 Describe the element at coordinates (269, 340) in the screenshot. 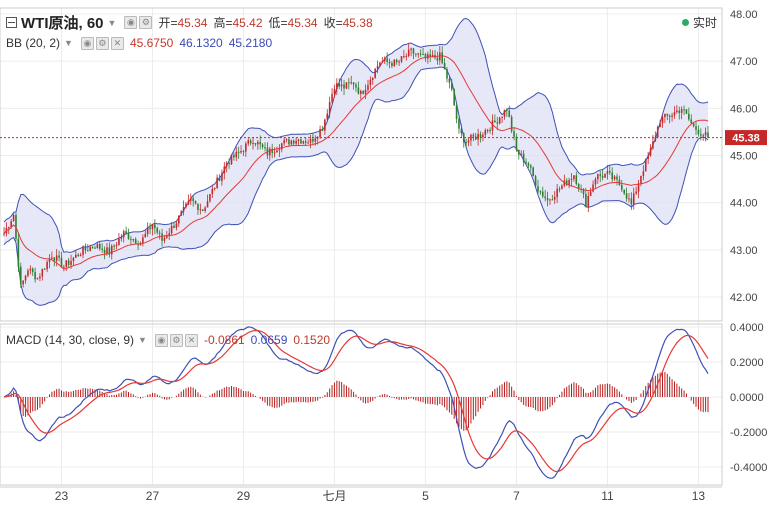

I see `macd-line-value: 0.0659` at that location.